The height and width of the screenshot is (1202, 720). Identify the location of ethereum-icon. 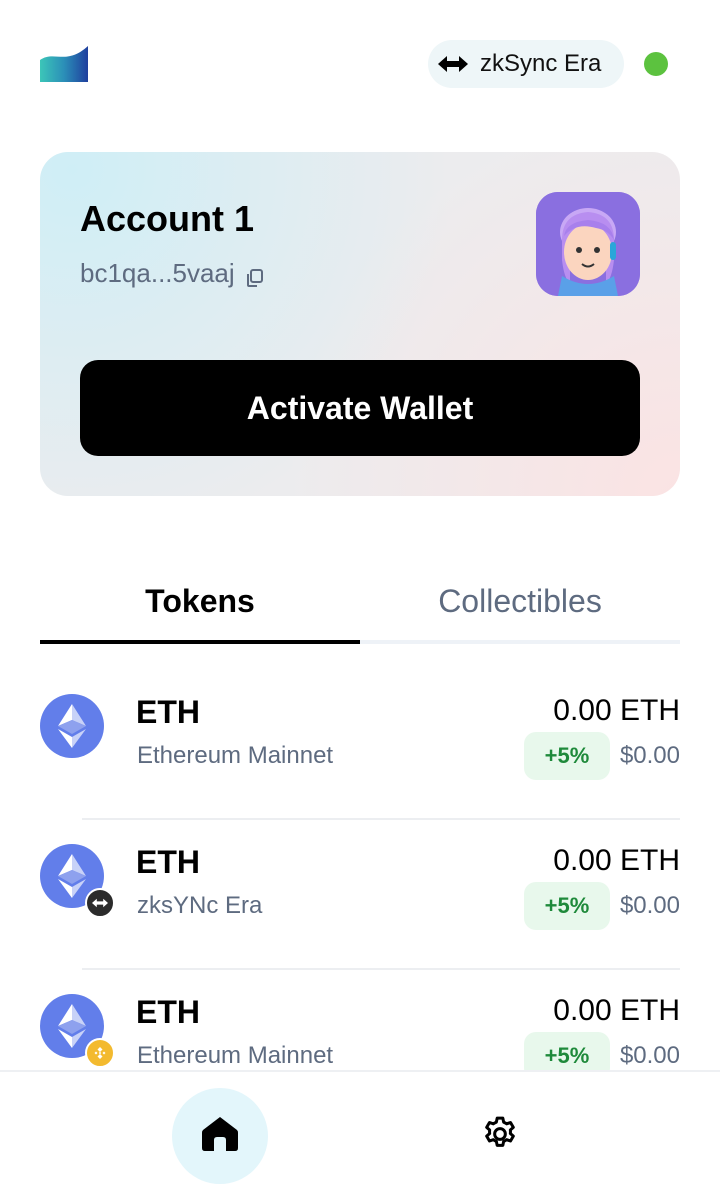
(72, 726).